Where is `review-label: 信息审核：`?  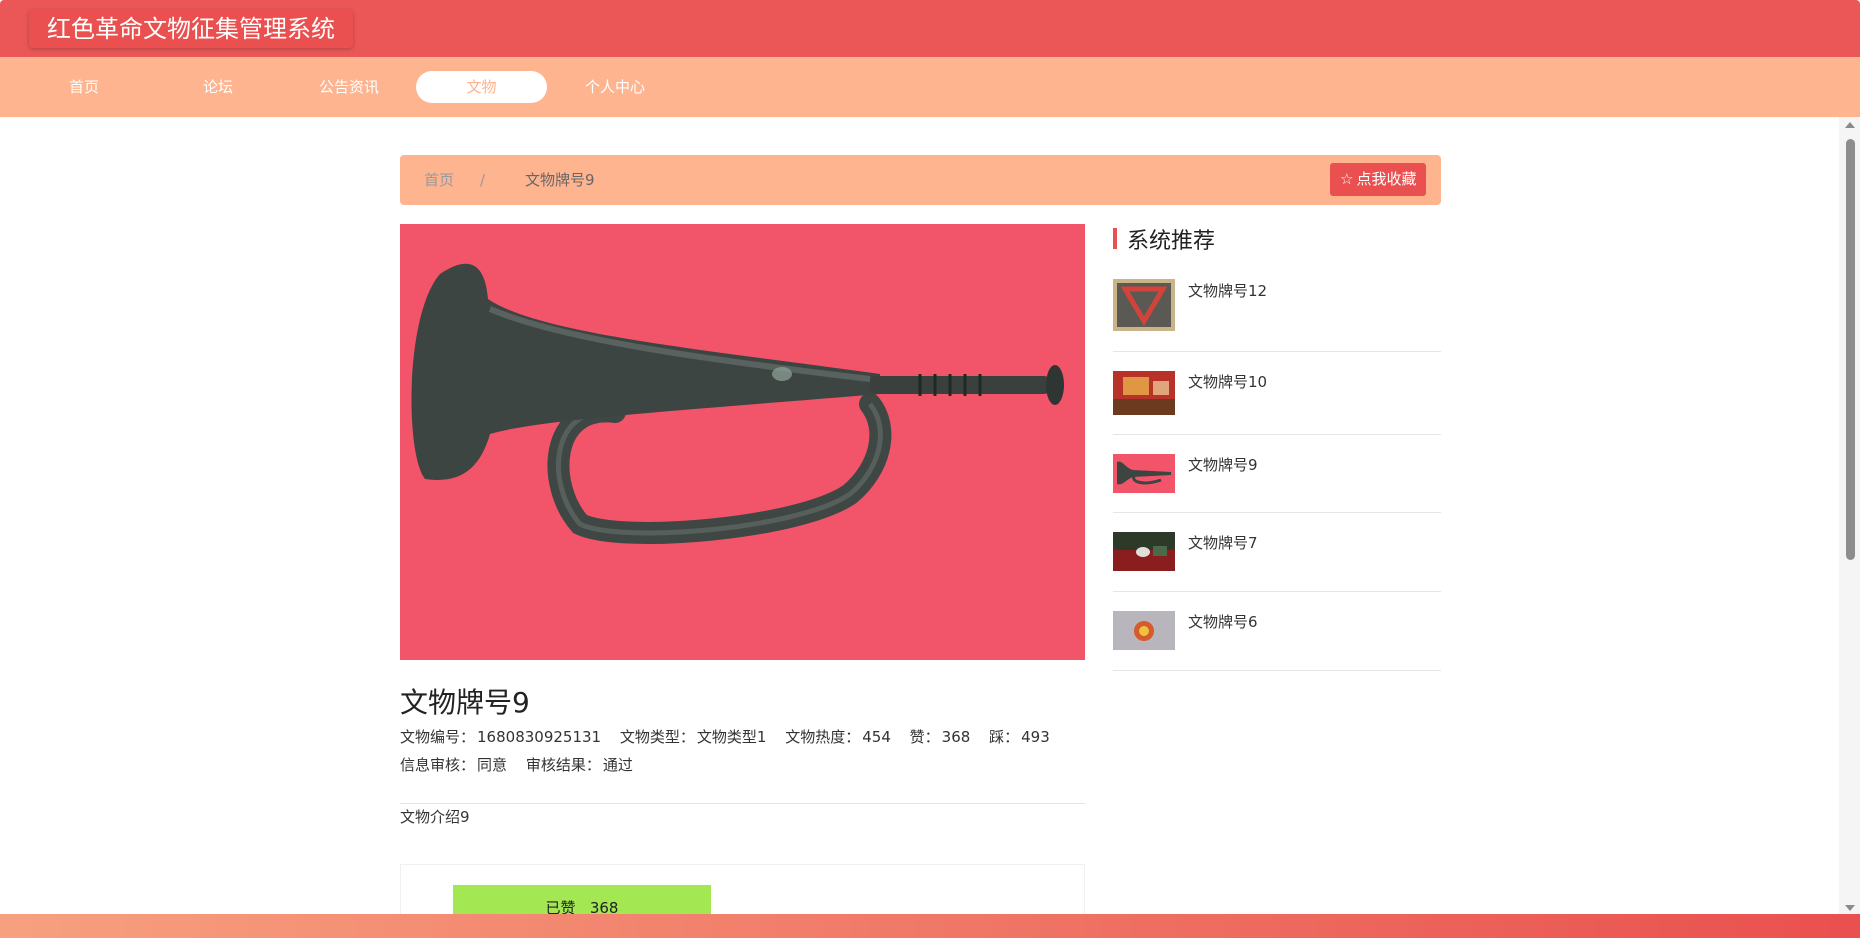
review-label: 信息审核： is located at coordinates (438, 765).